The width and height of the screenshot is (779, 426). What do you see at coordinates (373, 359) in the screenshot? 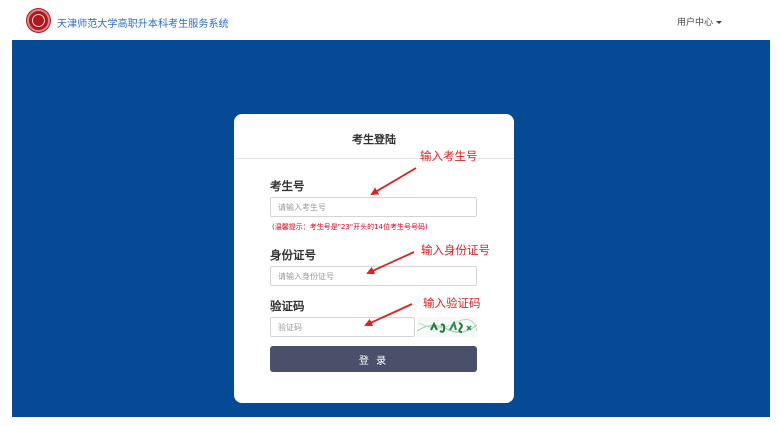
I see `login-button: 登 录` at bounding box center [373, 359].